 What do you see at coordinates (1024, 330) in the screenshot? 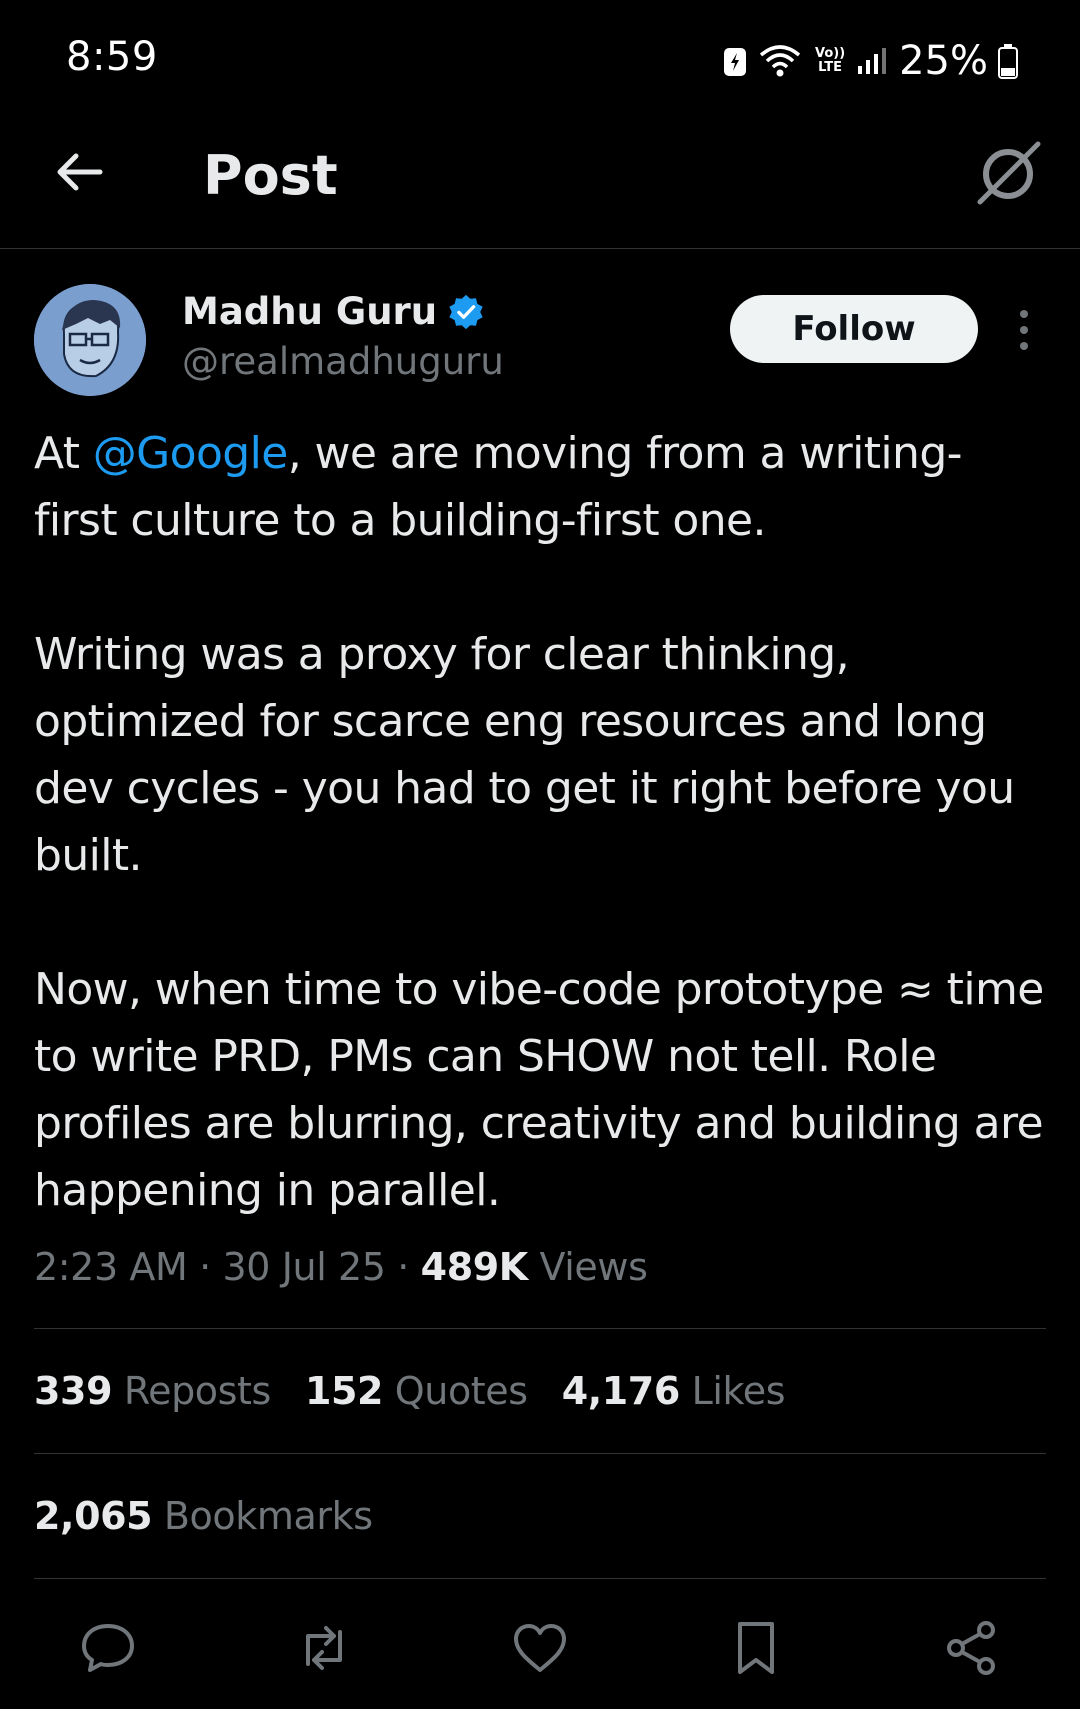
I see `more-options-icon` at bounding box center [1024, 330].